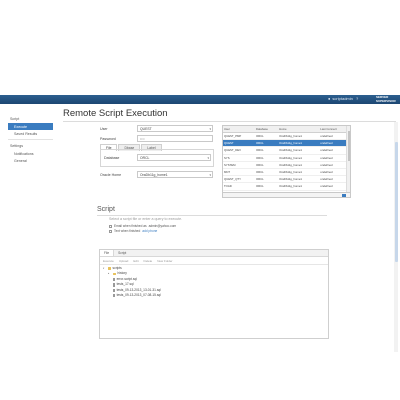 The image size is (400, 400). What do you see at coordinates (107, 253) in the screenshot?
I see `tab-file-browser: File` at bounding box center [107, 253].